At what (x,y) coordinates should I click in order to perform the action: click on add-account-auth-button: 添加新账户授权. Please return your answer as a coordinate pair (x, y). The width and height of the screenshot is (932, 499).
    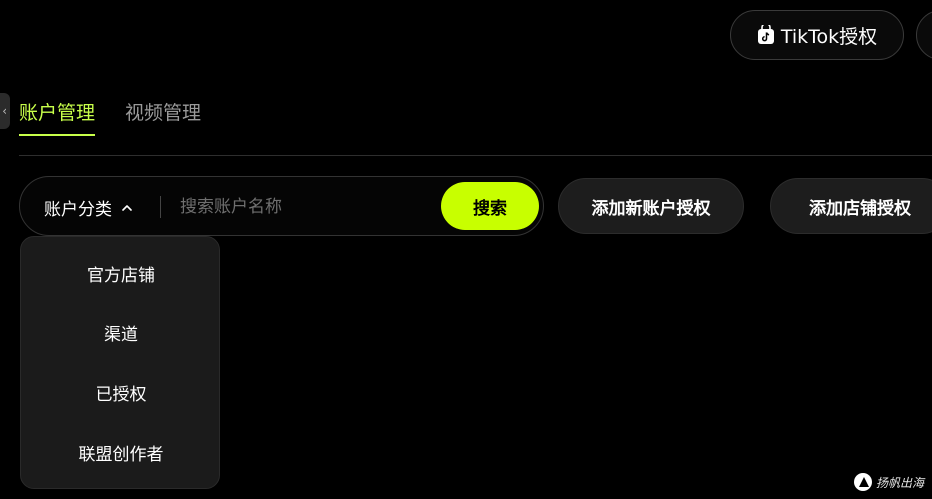
    Looking at the image, I should click on (651, 206).